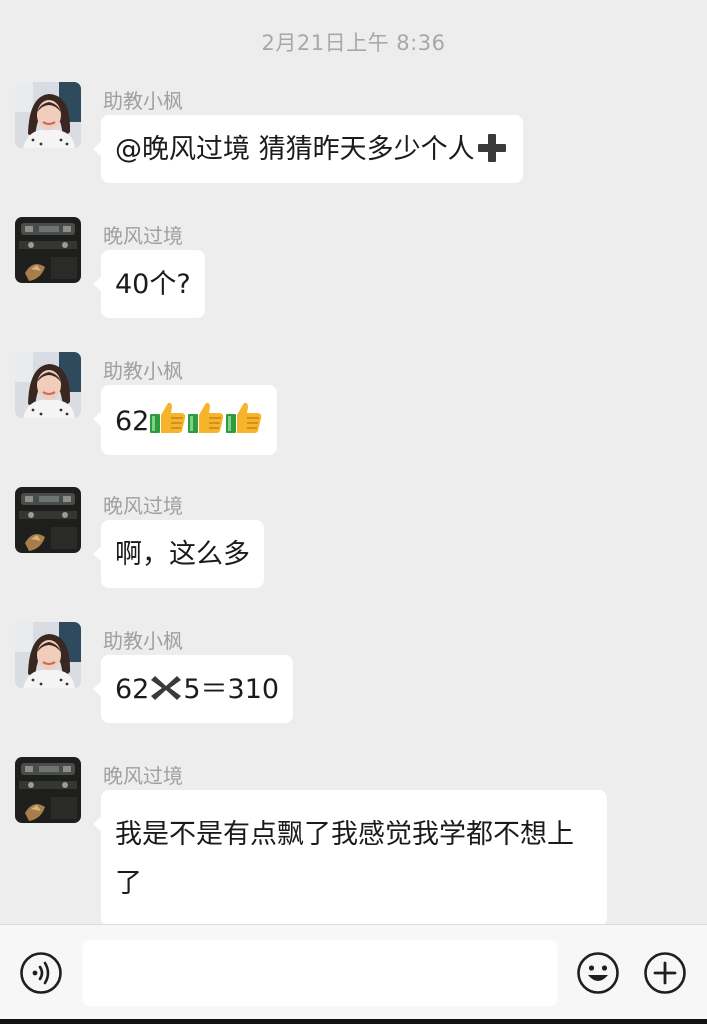  I want to click on message-bubble: 我是不是有点飘了我感觉我学都不想上了, so click(350, 858).